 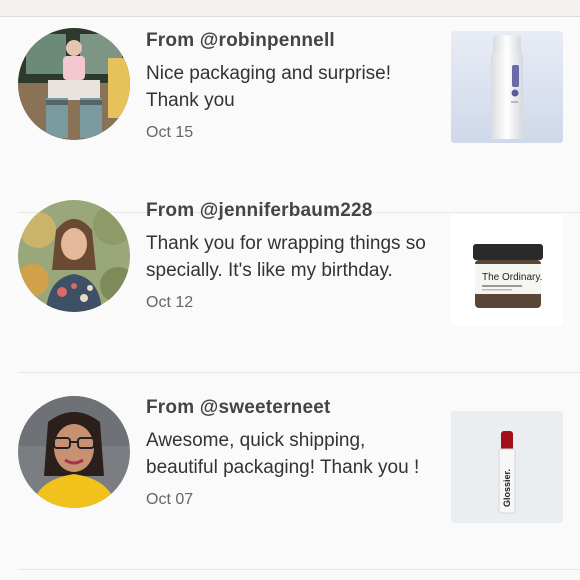 I want to click on product-thumbnail, so click(x=507, y=87).